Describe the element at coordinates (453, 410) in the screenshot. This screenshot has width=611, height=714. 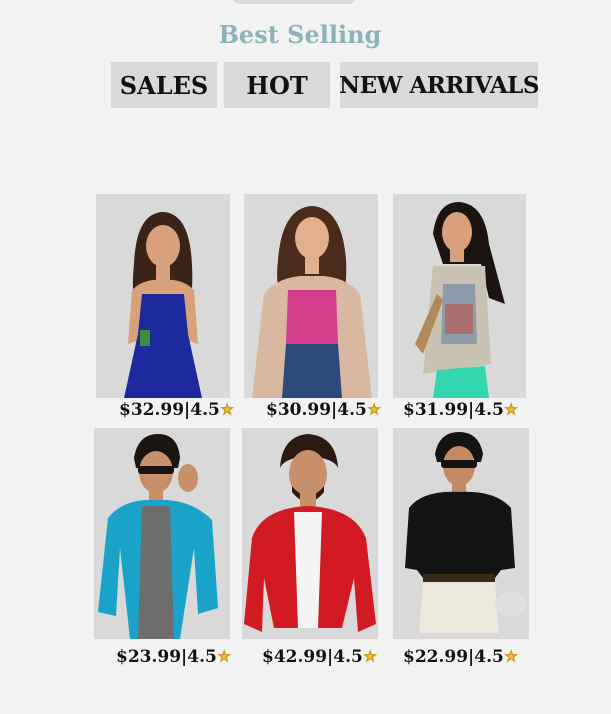
I see `price-rating-text: $31.99|4.5` at that location.